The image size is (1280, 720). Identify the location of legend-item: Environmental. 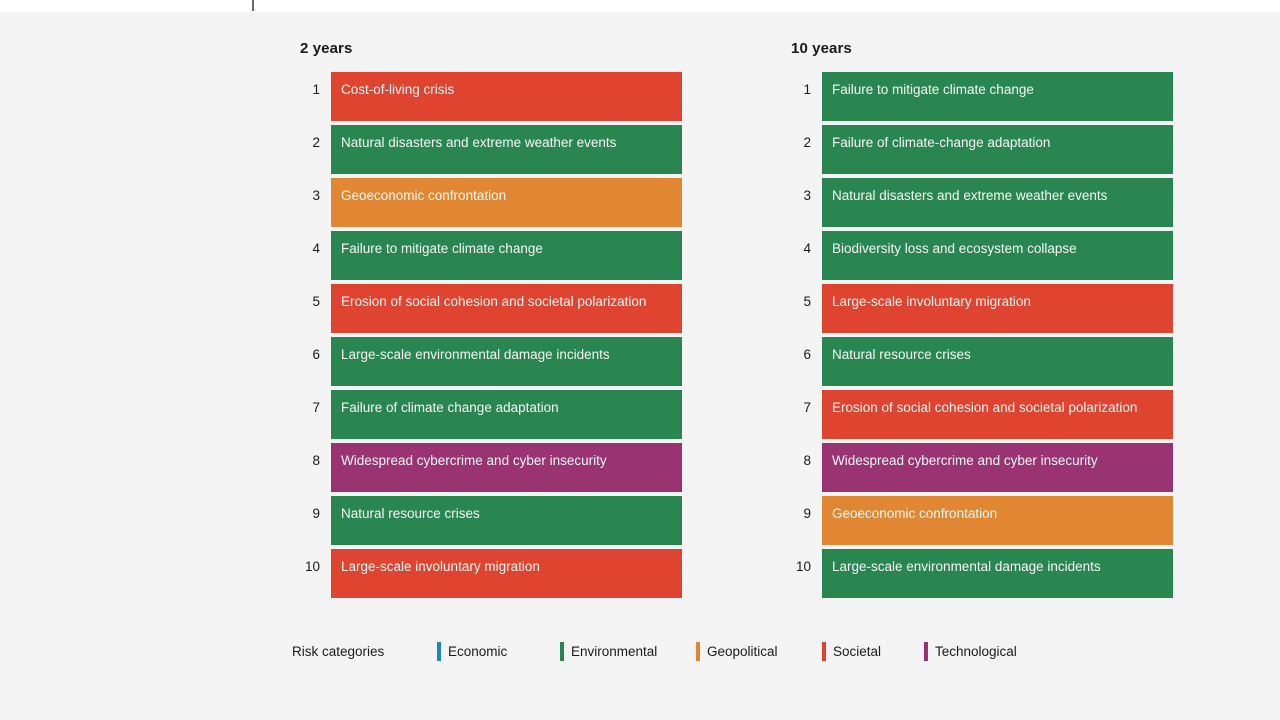
(628, 651).